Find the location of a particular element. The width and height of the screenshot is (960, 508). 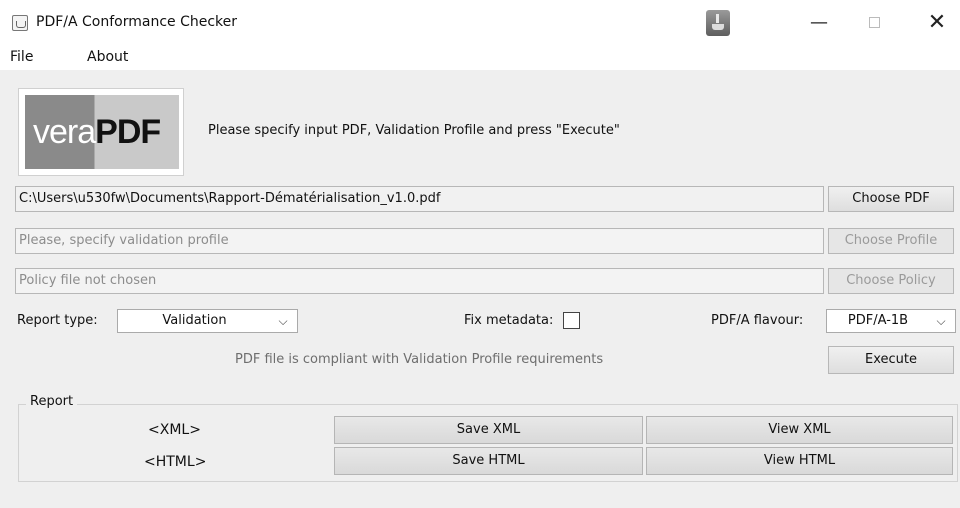

verapdf-logo: veraPDF is located at coordinates (101, 132).